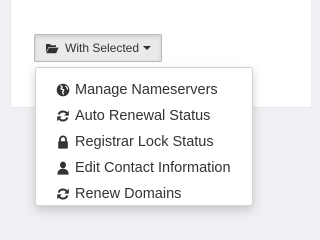 Image resolution: width=320 pixels, height=240 pixels. What do you see at coordinates (128, 194) in the screenshot?
I see `menu-item-label: Renew Domains` at bounding box center [128, 194].